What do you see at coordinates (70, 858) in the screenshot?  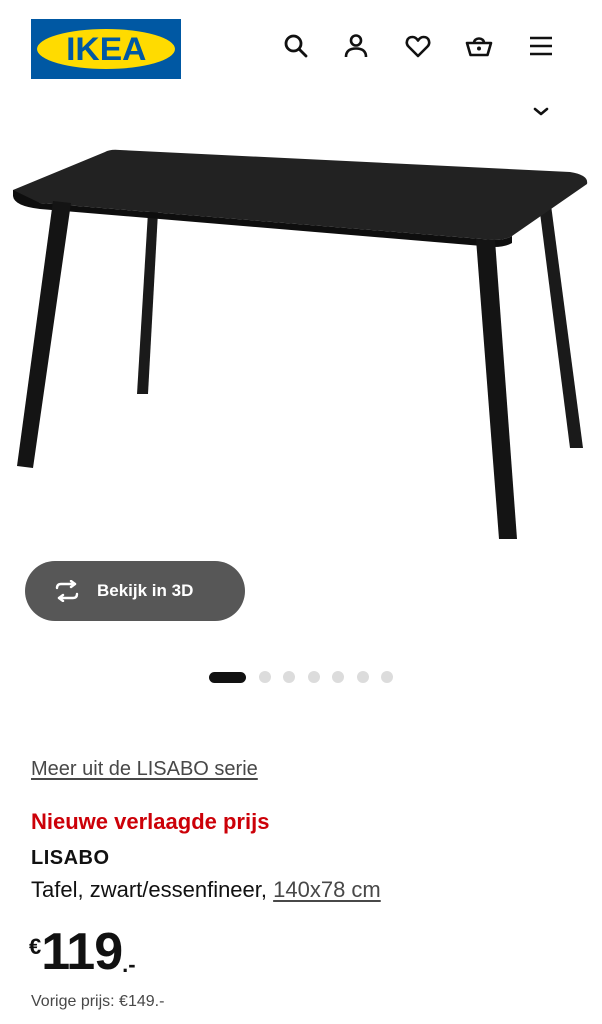 I see `product-name: LISABO` at bounding box center [70, 858].